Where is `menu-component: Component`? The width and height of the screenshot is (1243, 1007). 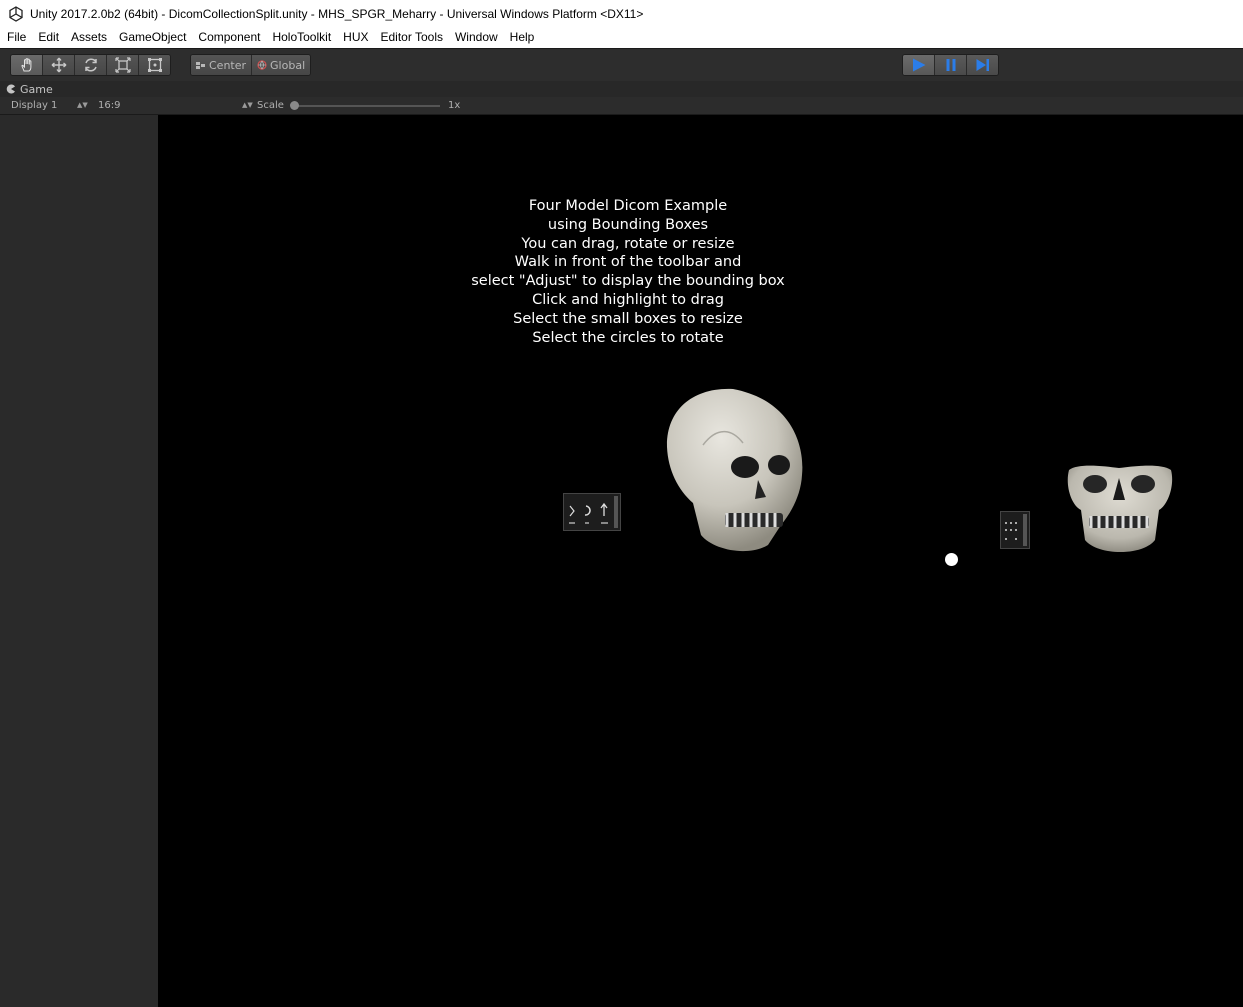 menu-component: Component is located at coordinates (229, 37).